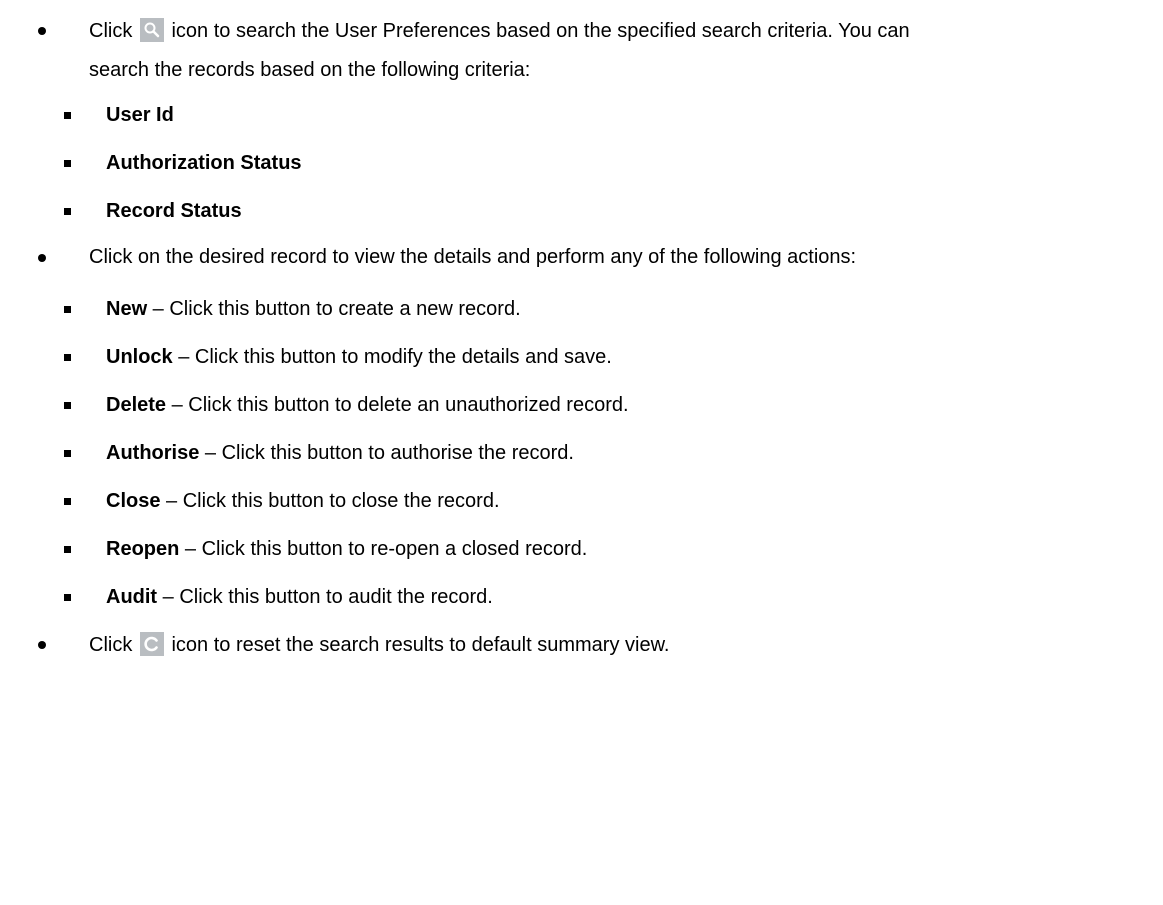  Describe the element at coordinates (132, 597) in the screenshot. I see `action-name: Audit` at that location.